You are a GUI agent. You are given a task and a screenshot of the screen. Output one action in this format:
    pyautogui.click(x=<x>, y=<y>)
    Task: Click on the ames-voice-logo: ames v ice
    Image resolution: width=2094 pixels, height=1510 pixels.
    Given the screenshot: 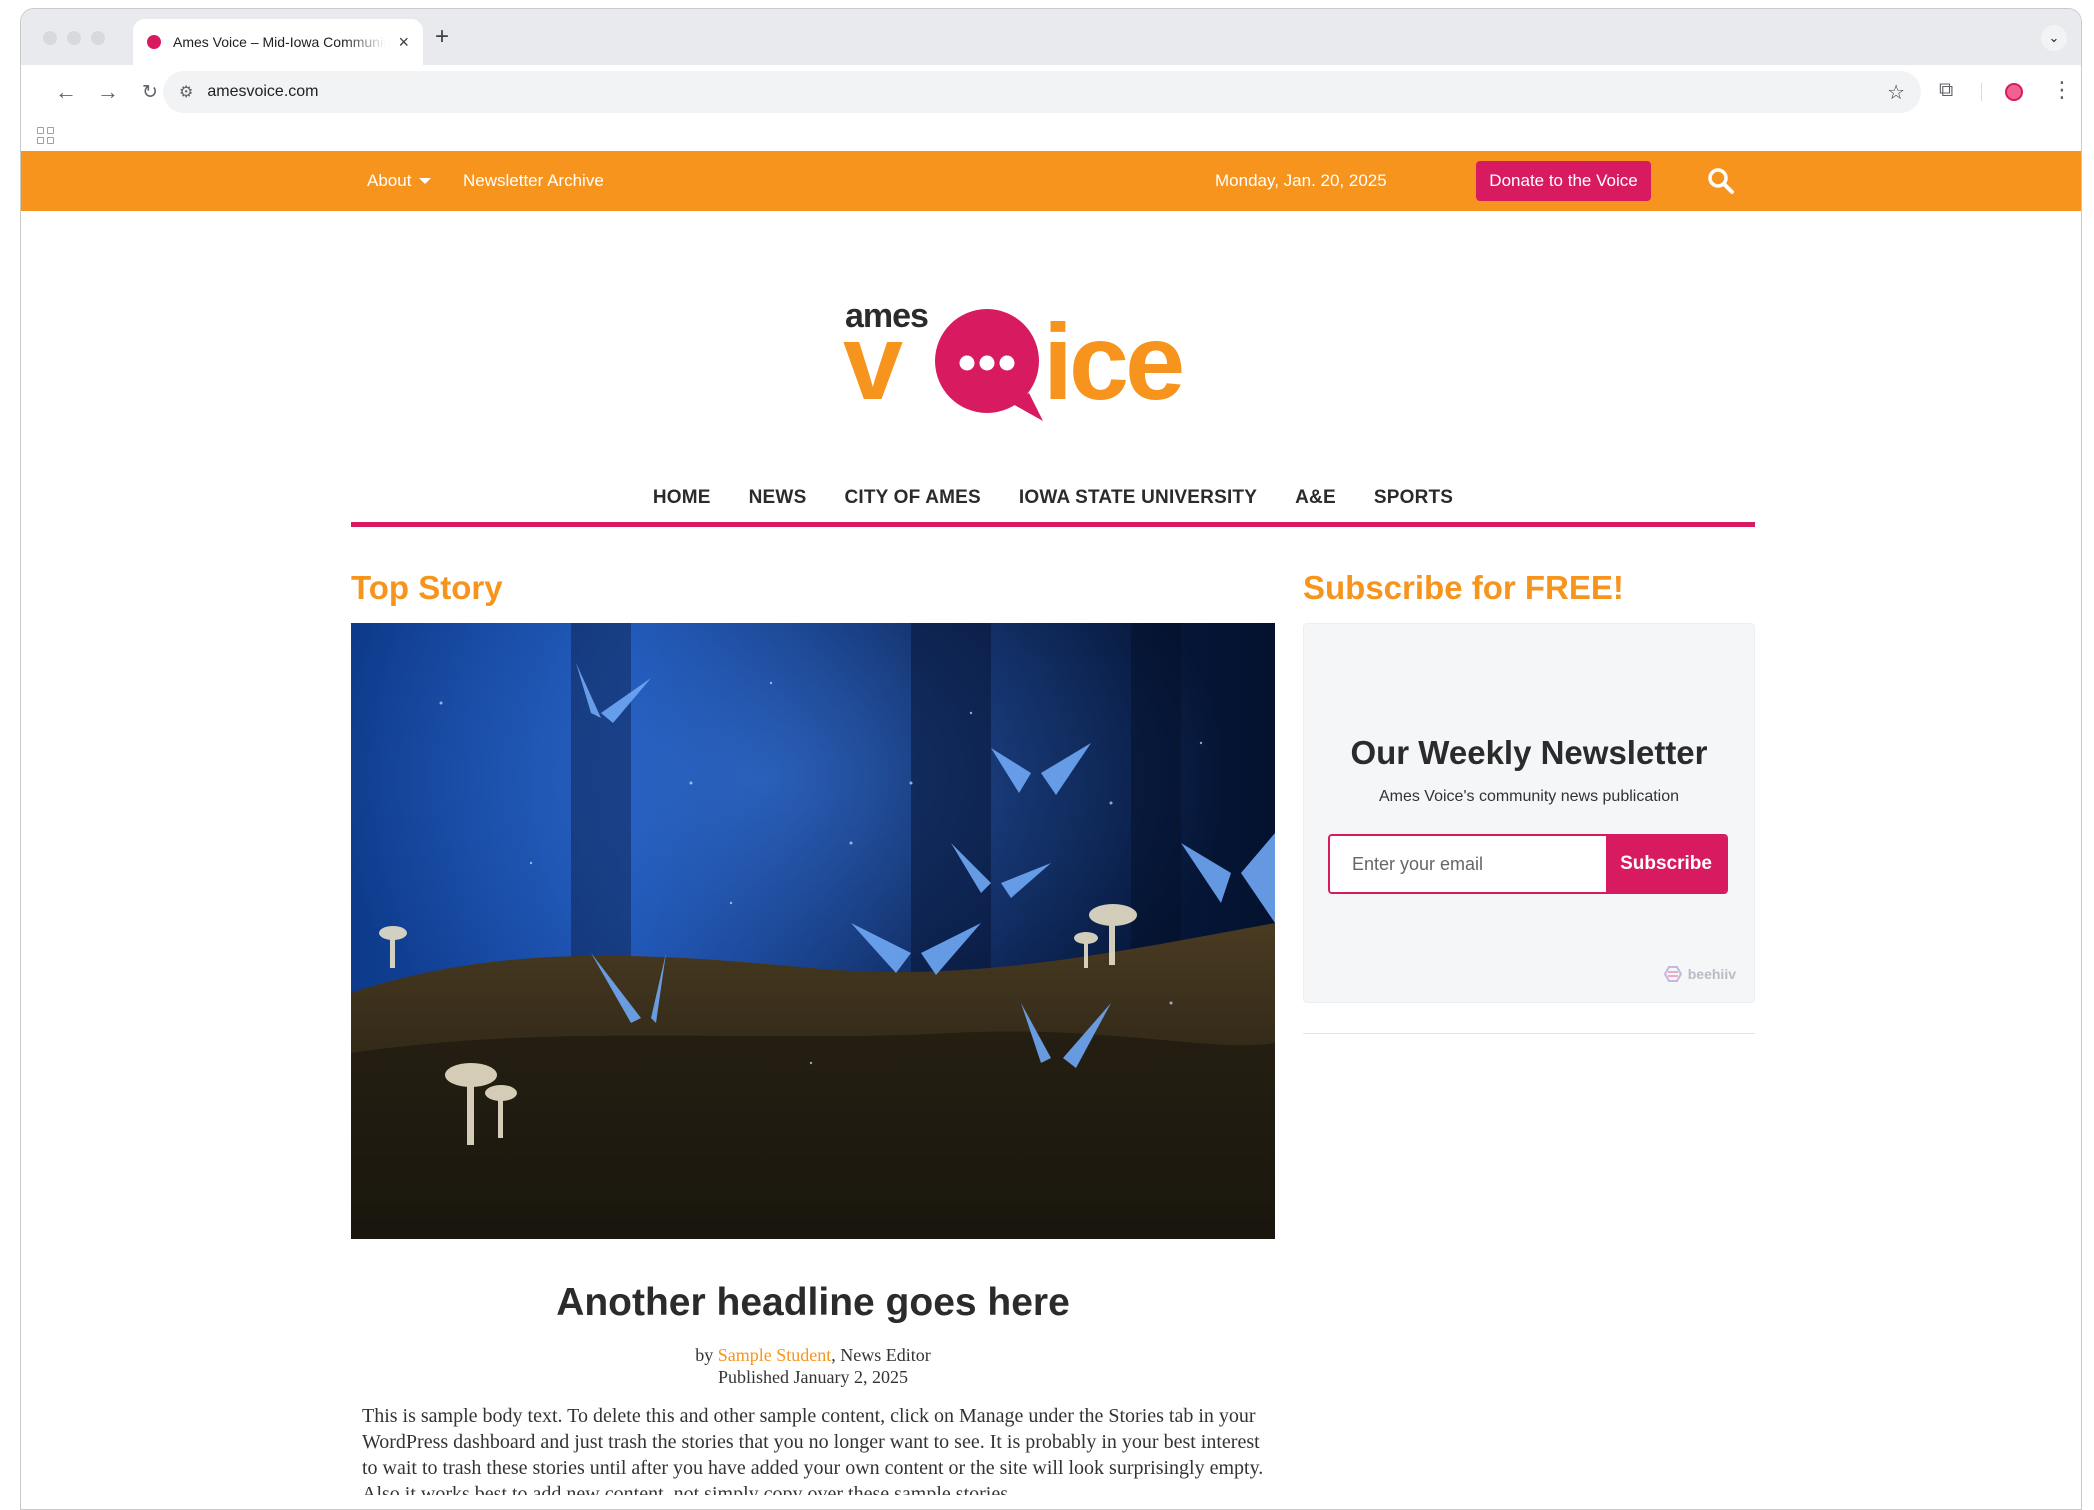 What is the action you would take?
    pyautogui.click(x=1058, y=365)
    